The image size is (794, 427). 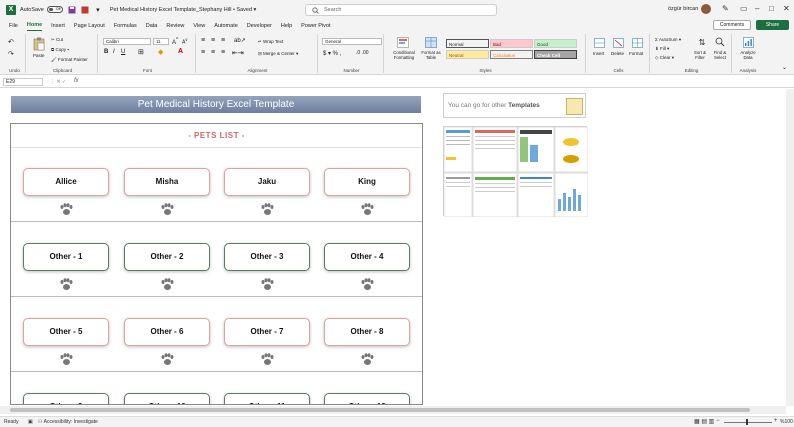 I want to click on maximize-icon: □, so click(x=771, y=8).